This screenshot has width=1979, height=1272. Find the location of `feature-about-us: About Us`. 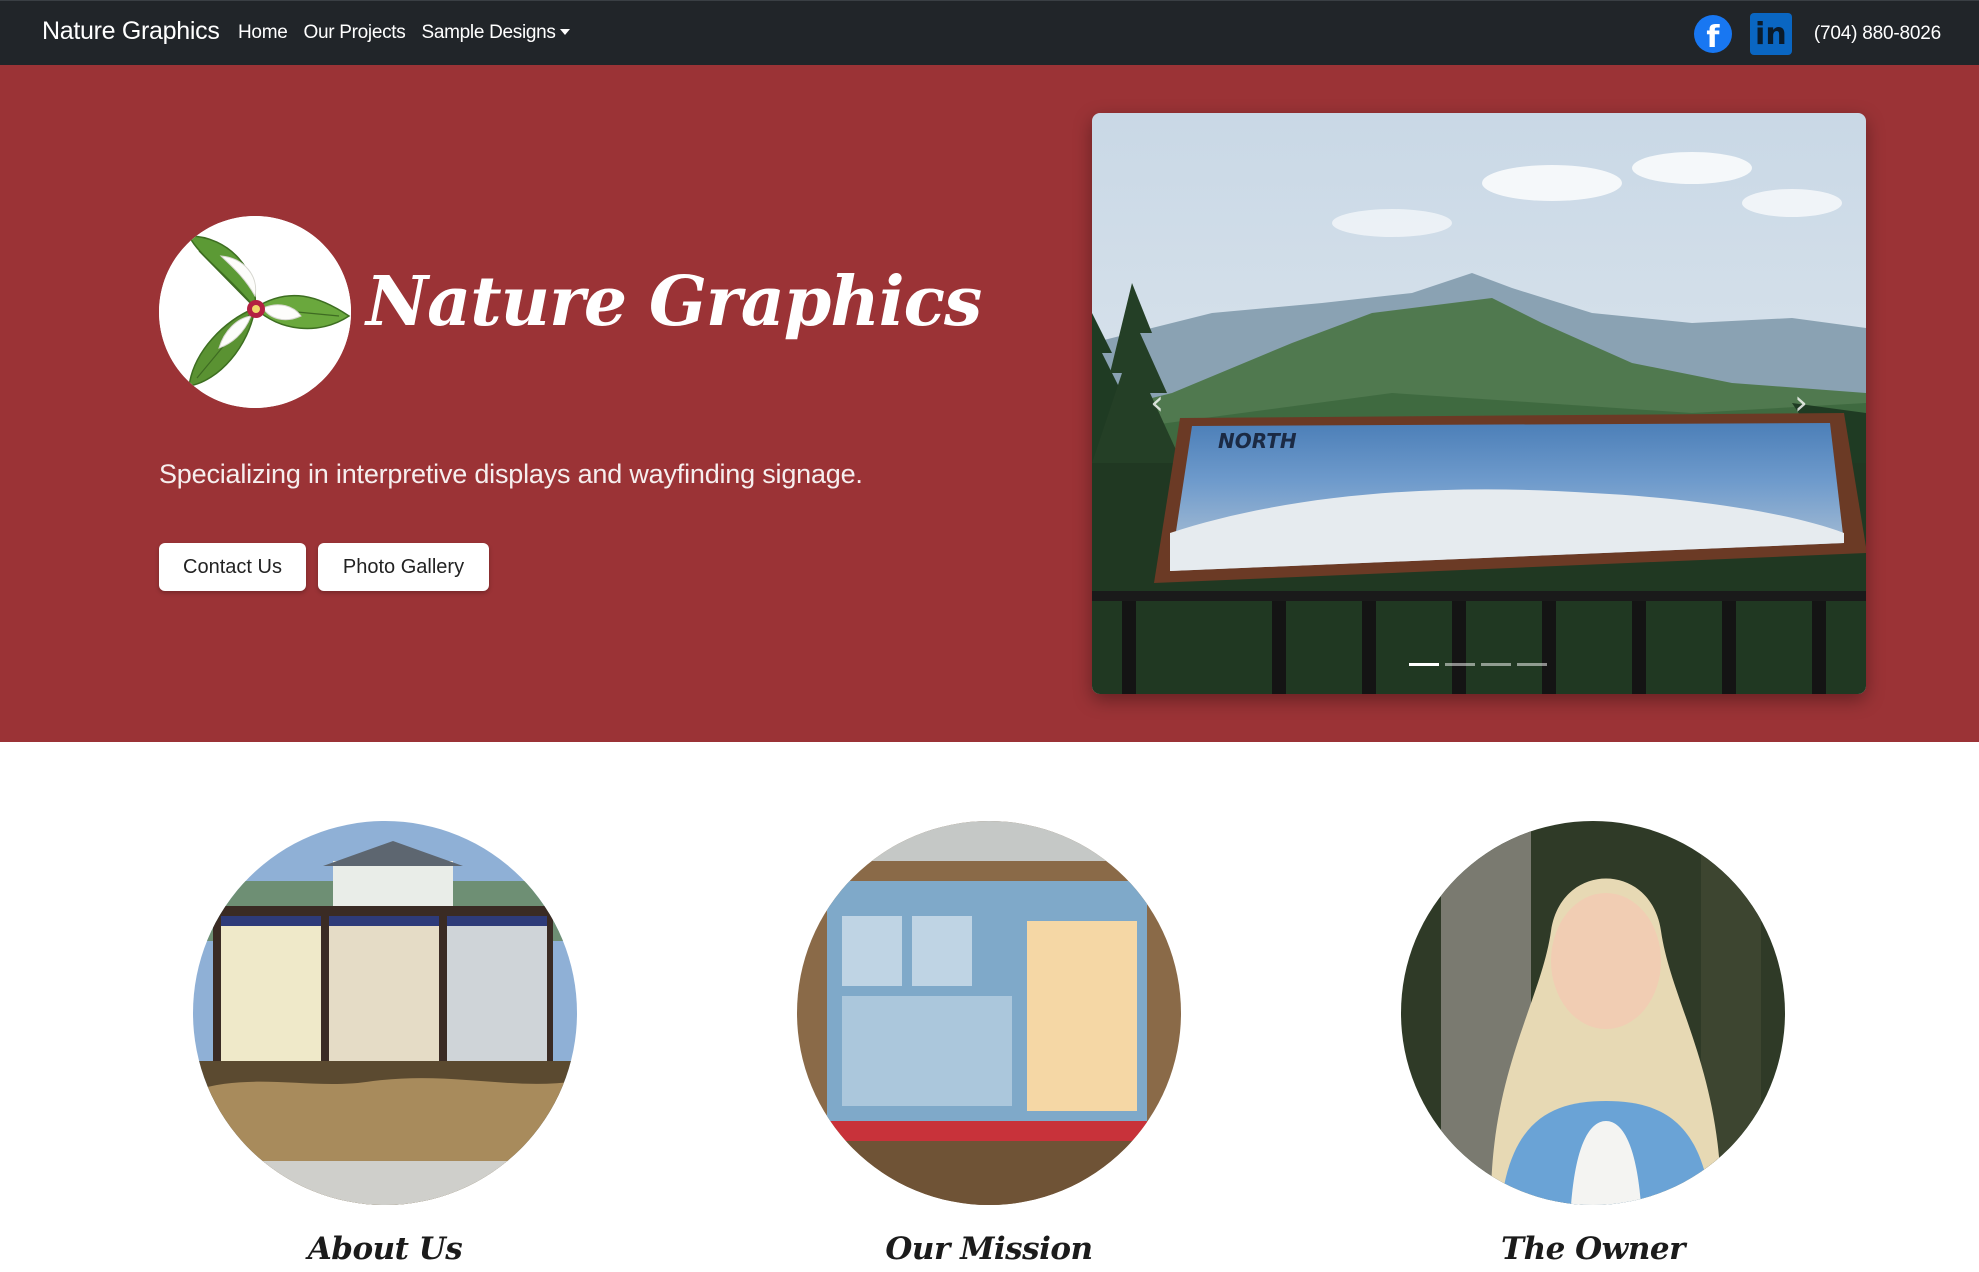

feature-about-us: About Us is located at coordinates (385, 1044).